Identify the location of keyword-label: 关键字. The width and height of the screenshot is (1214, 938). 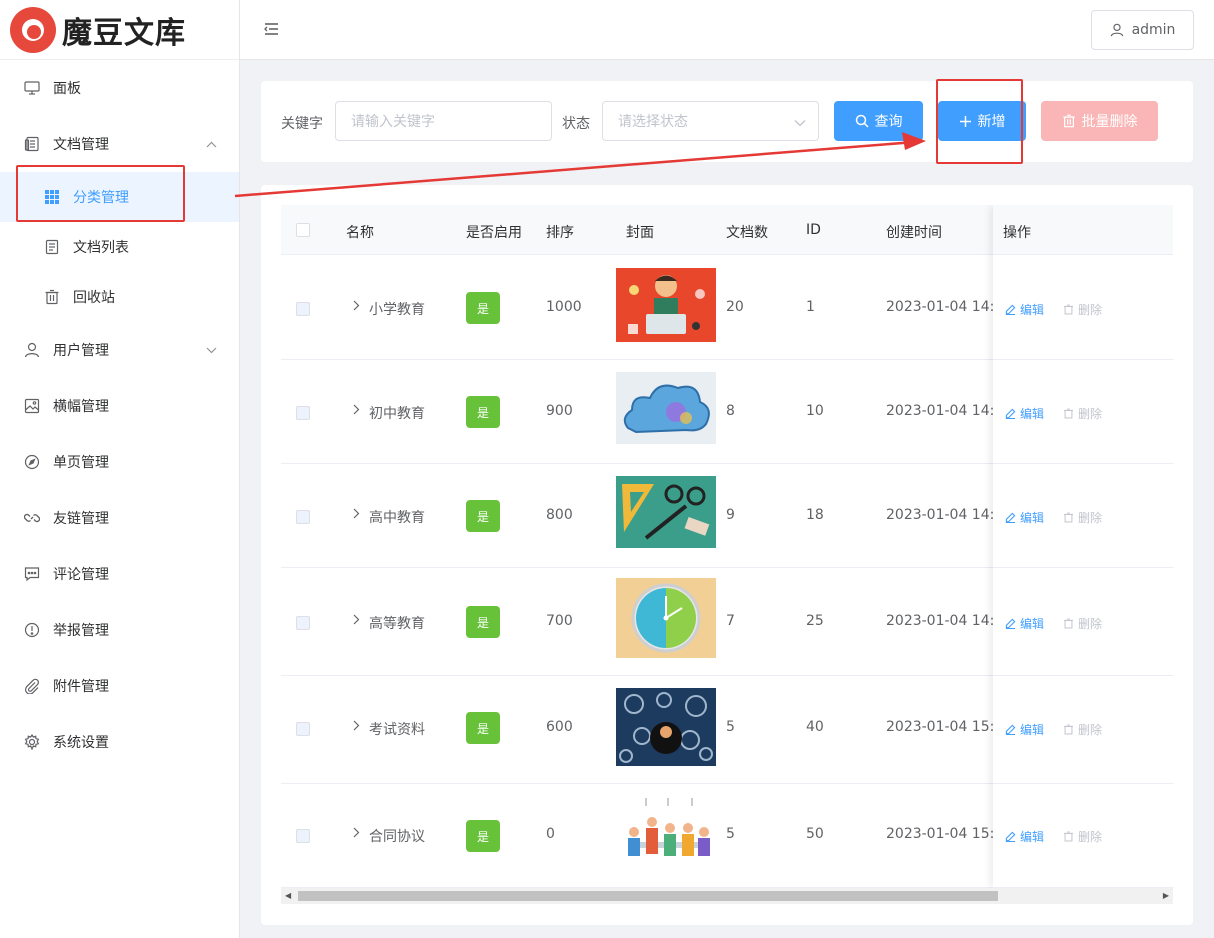
(302, 124).